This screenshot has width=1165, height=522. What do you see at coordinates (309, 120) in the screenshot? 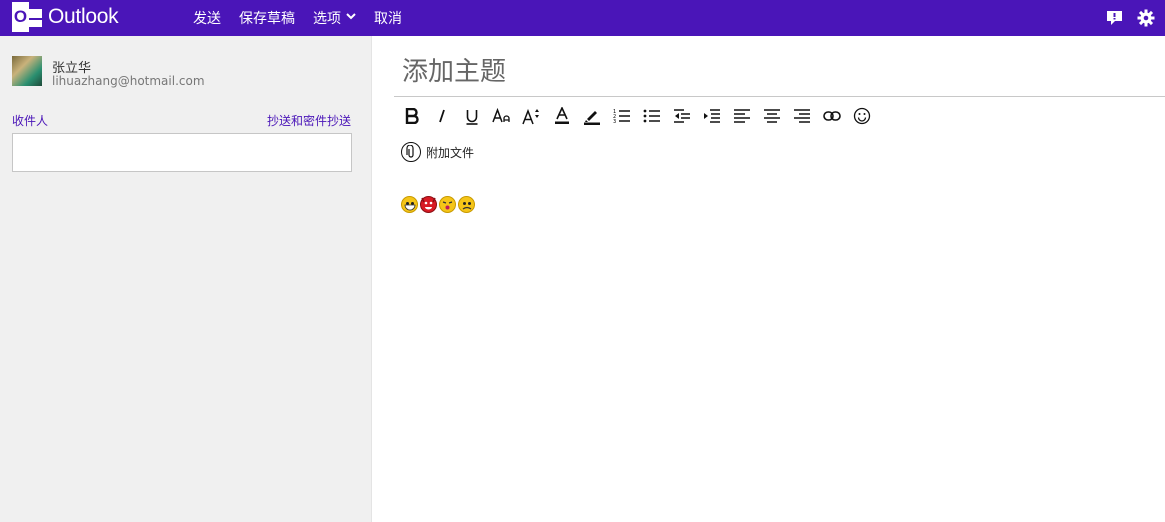
I see `cc-bcc-link: 抄送和密件抄送` at bounding box center [309, 120].